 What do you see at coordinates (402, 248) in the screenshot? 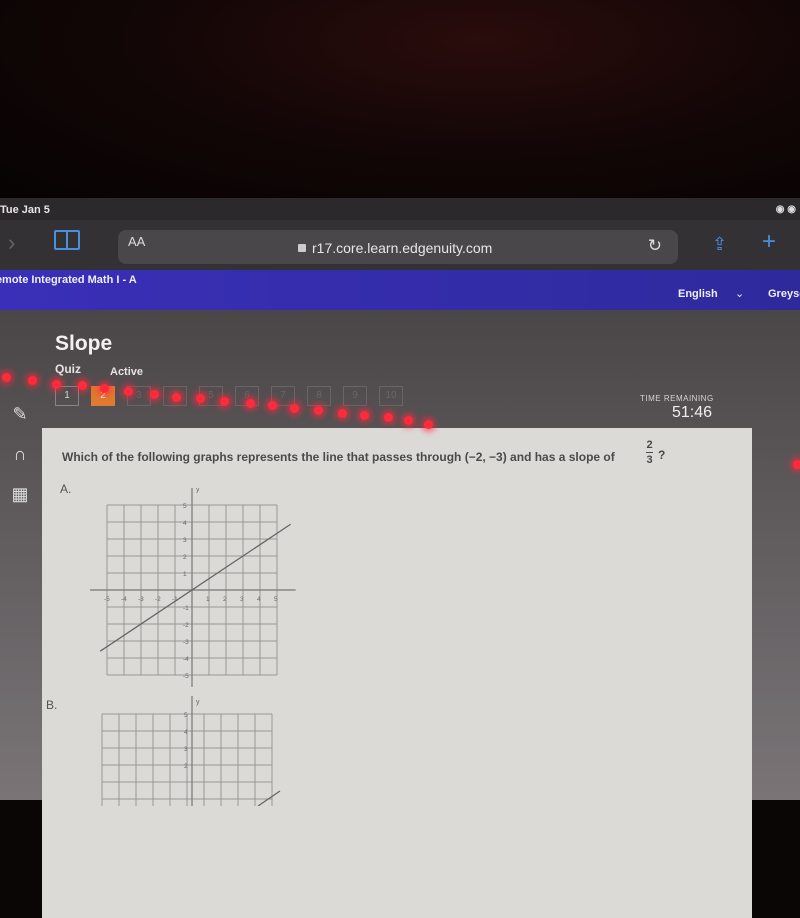
I see `url-value: r17.core.learn.edgenuity.com` at bounding box center [402, 248].